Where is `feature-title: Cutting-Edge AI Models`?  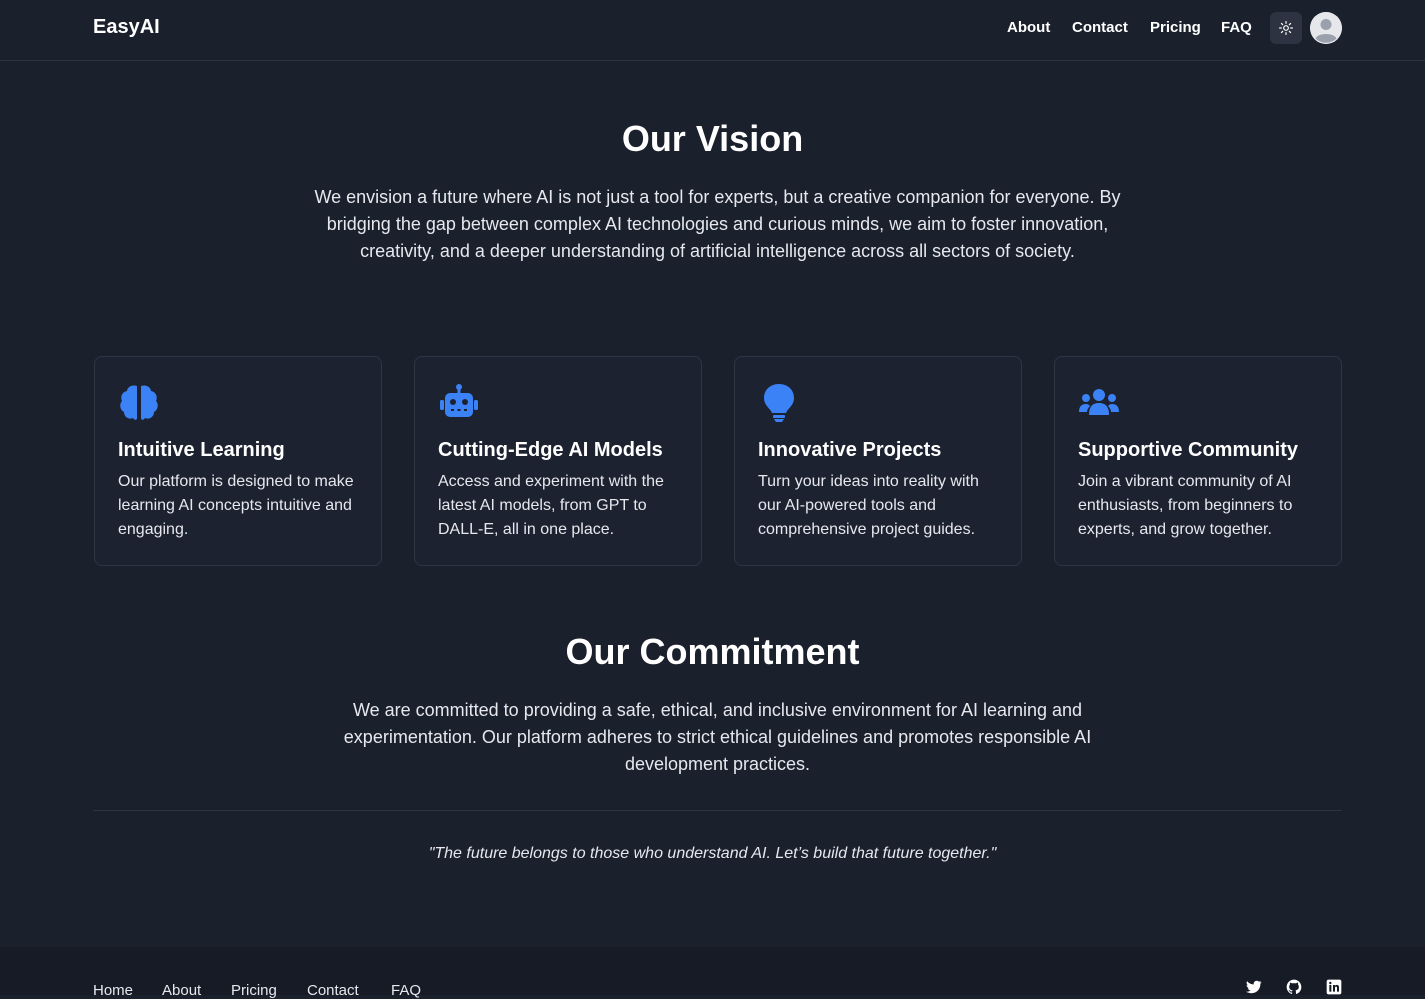 feature-title: Cutting-Edge AI Models is located at coordinates (550, 450).